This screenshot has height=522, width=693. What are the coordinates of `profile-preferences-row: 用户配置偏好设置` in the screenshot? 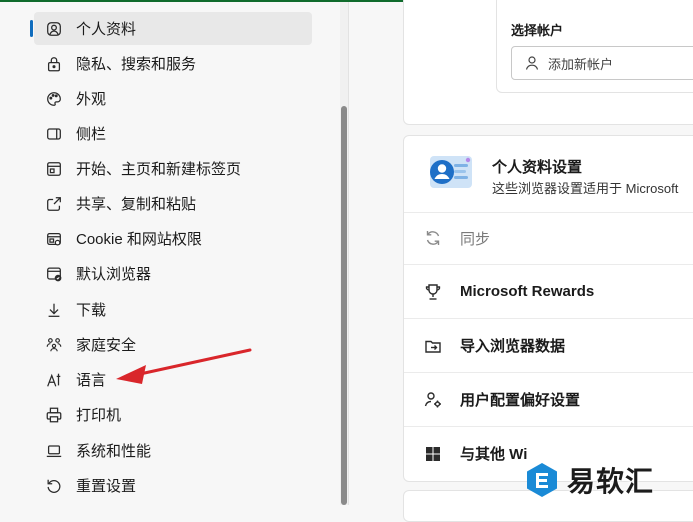 It's located at (548, 400).